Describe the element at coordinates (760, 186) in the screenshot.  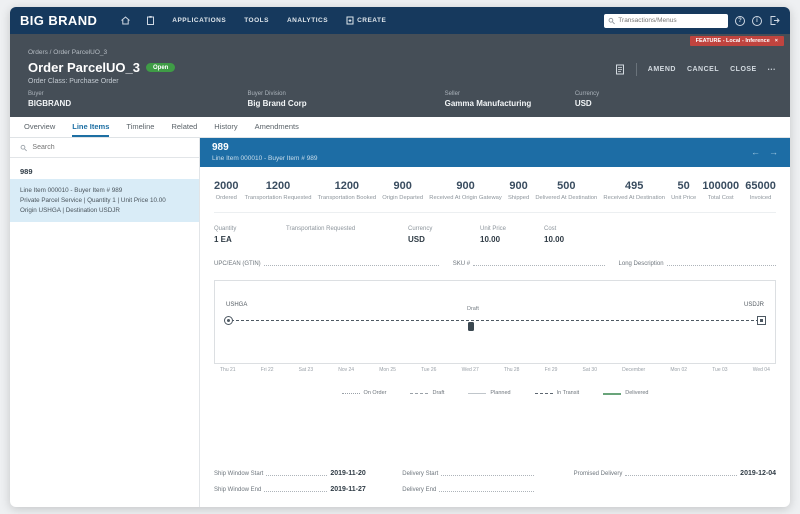
I see `metric-value: 65000` at that location.